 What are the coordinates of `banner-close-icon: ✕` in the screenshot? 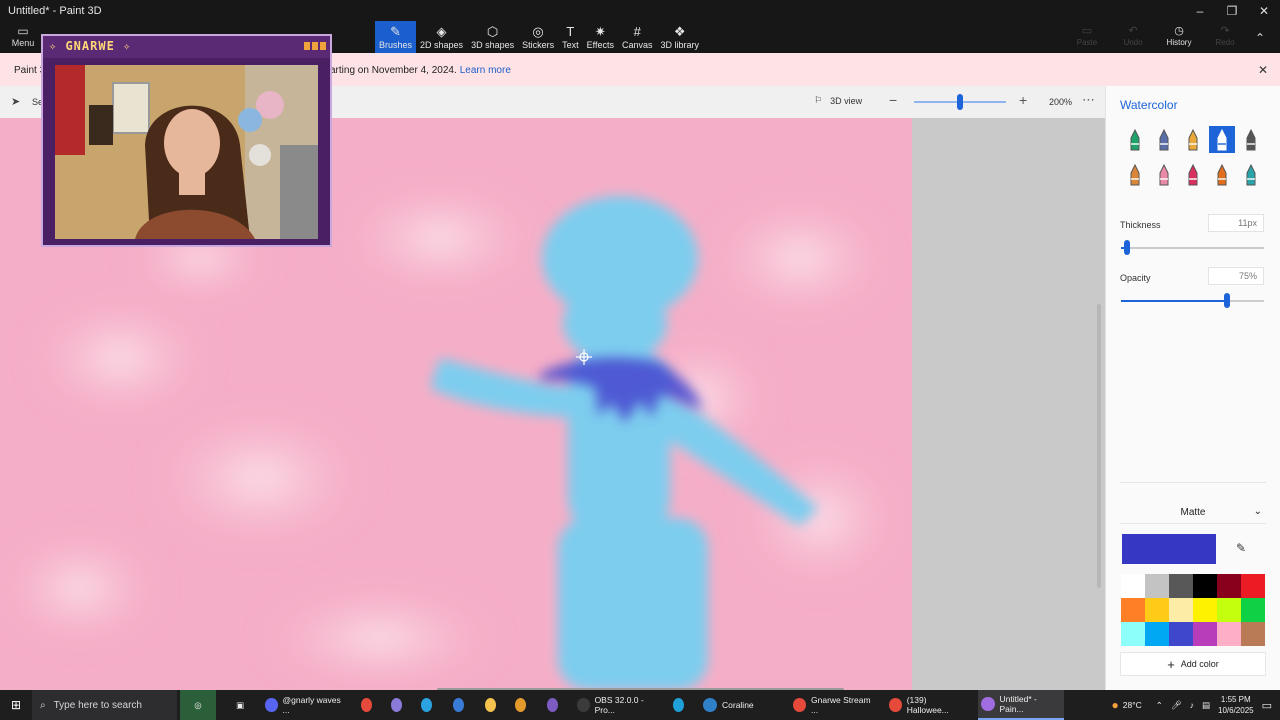 It's located at (1263, 70).